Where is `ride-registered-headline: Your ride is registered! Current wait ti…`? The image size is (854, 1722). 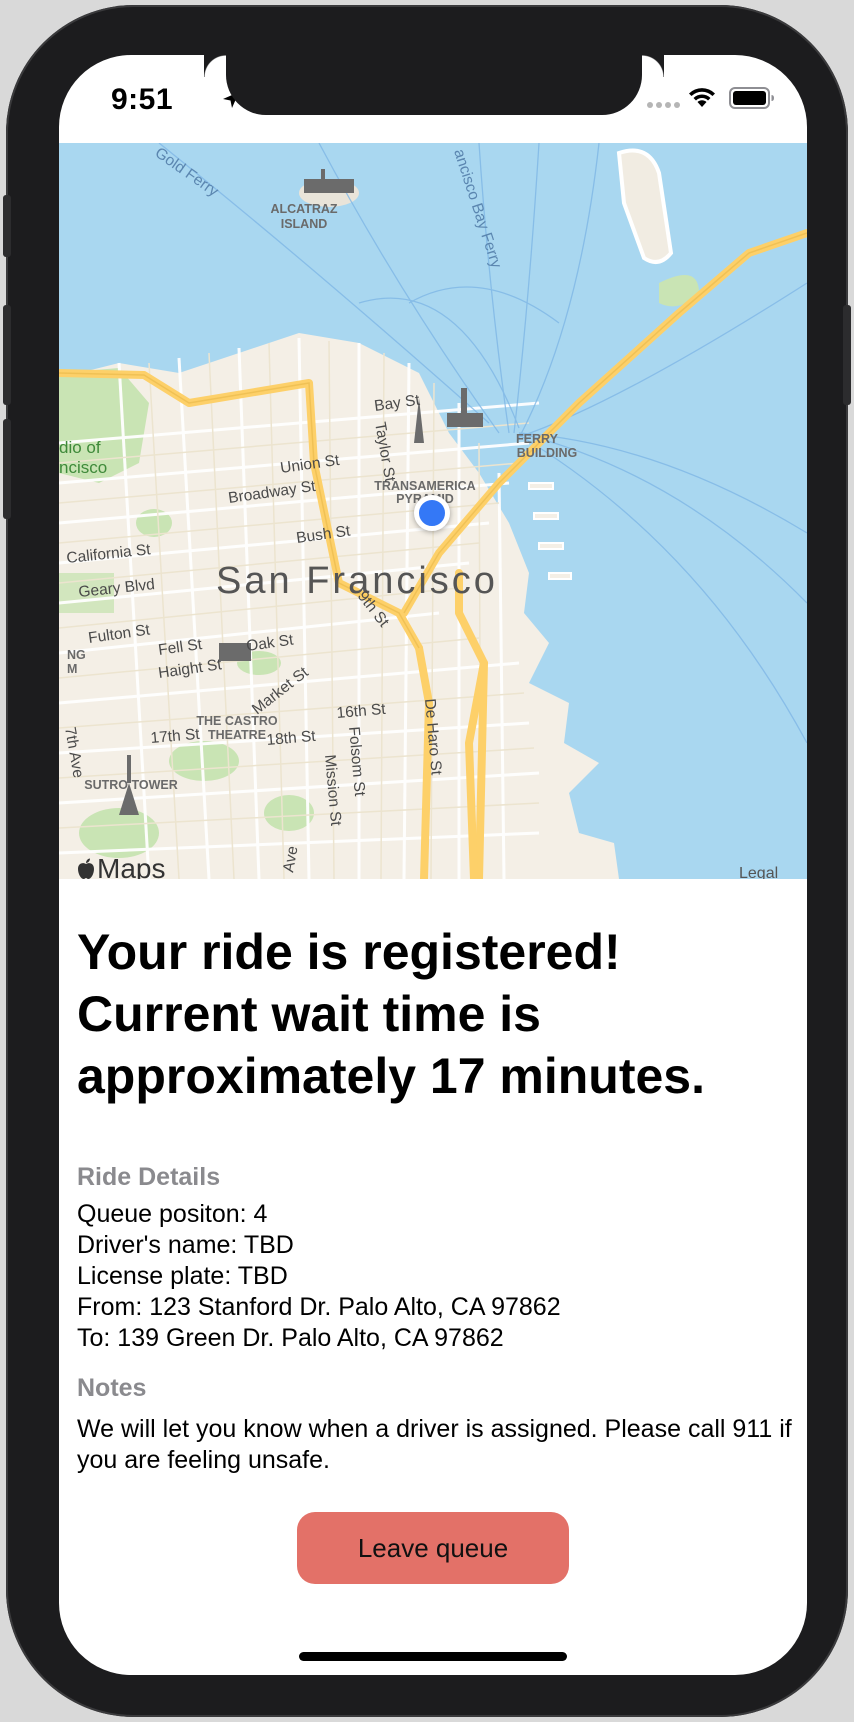
ride-registered-headline: Your ride is registered! Current wait ti… is located at coordinates (391, 1014).